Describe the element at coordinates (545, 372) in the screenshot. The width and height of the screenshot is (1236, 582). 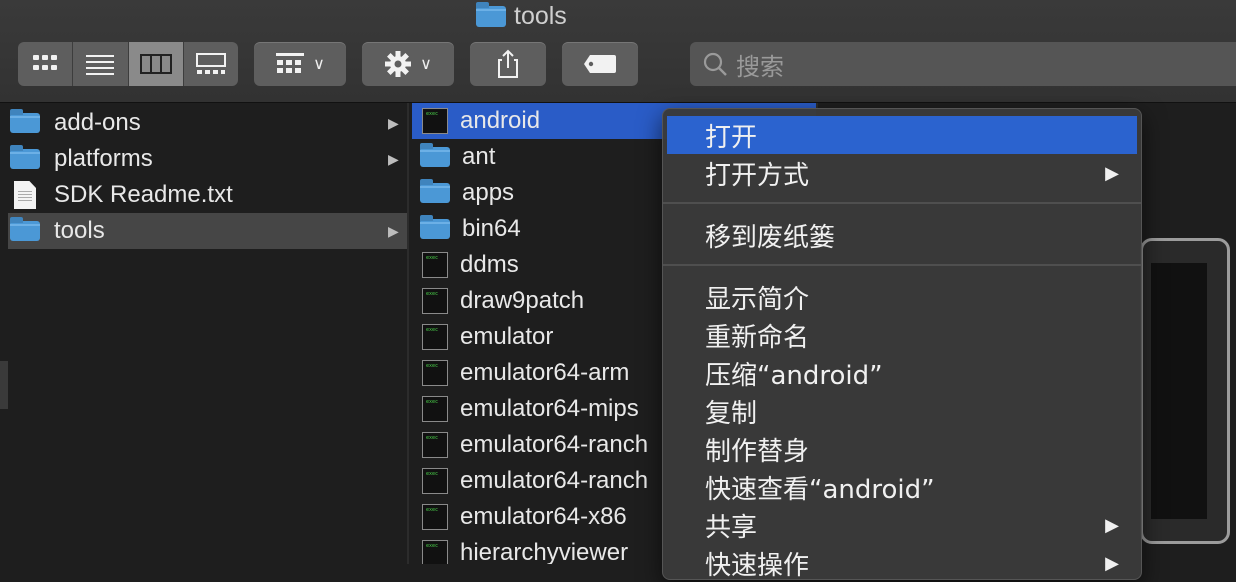
I see `item-label: emulator64-arm` at that location.